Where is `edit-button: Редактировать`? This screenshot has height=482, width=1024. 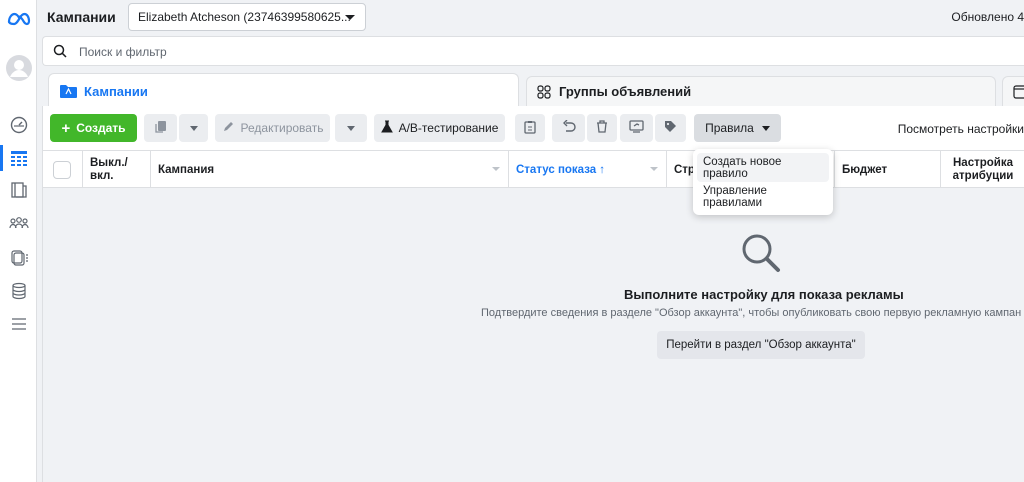 edit-button: Редактировать is located at coordinates (272, 128).